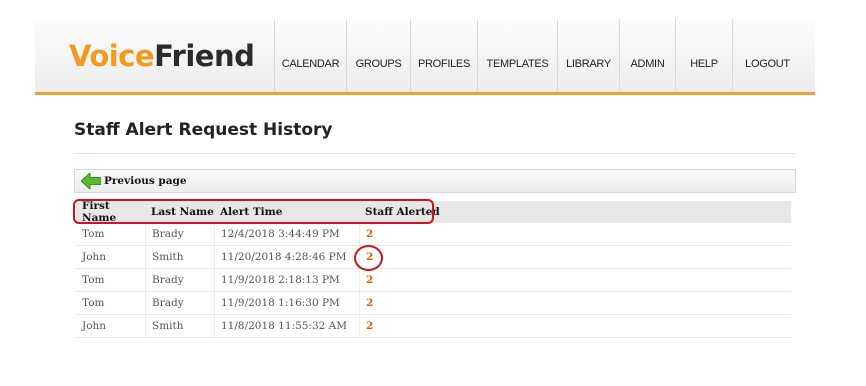 The height and width of the screenshot is (386, 866). What do you see at coordinates (647, 55) in the screenshot?
I see `nav-admin: ADMIN` at bounding box center [647, 55].